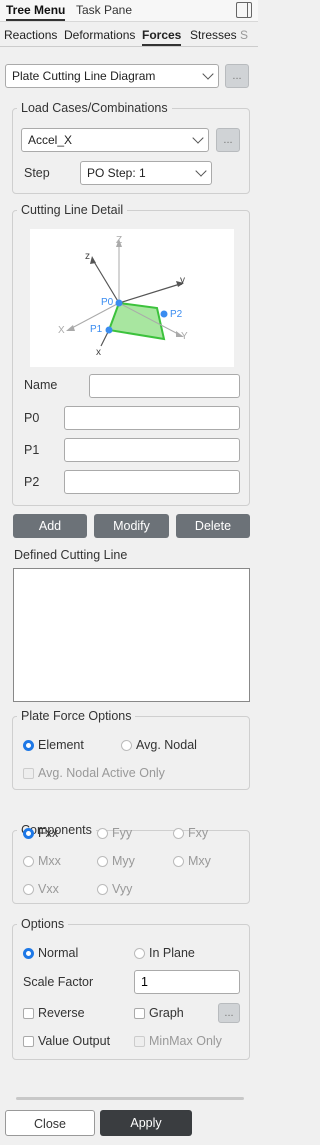 This screenshot has width=320, height=1145. I want to click on fxx-label: Fxx, so click(48, 833).